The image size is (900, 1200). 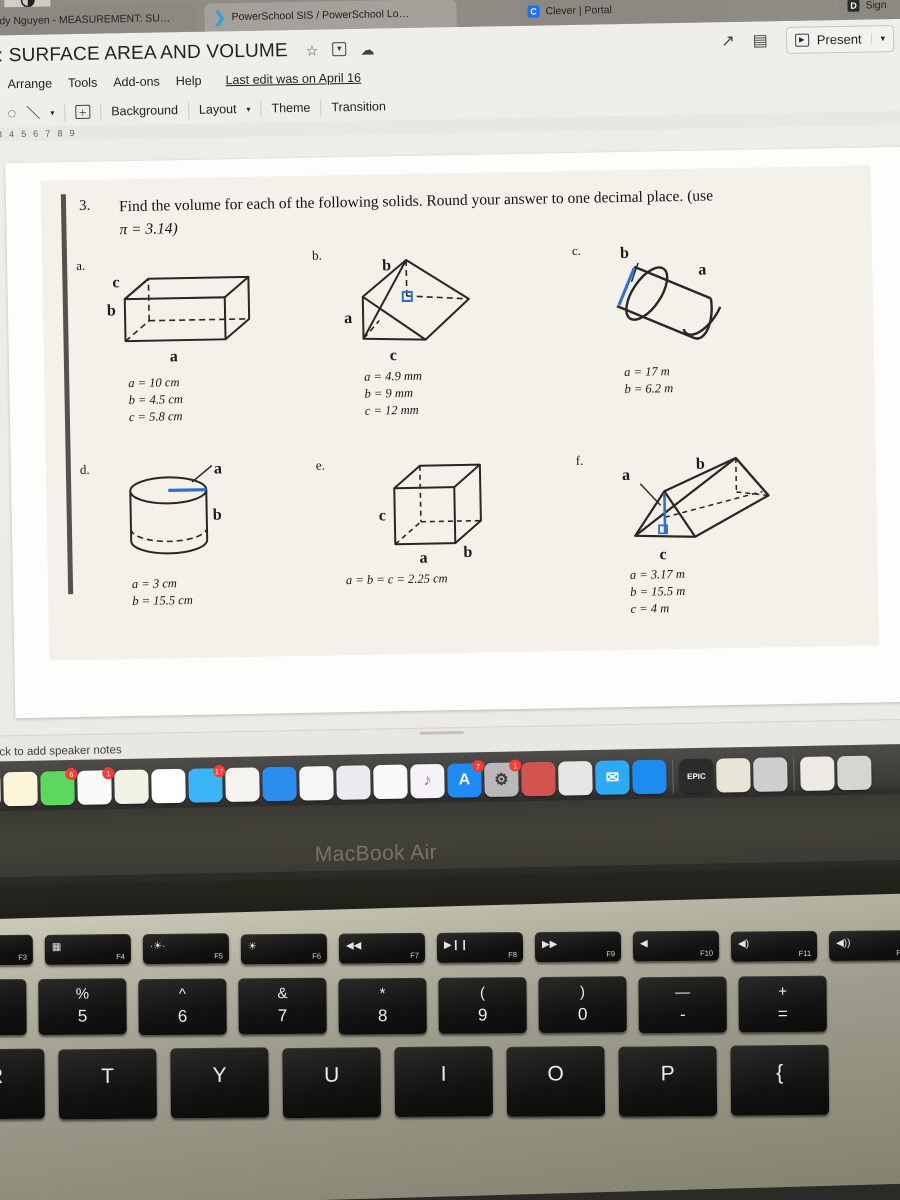 What do you see at coordinates (575, 778) in the screenshot?
I see `roblox-icon` at bounding box center [575, 778].